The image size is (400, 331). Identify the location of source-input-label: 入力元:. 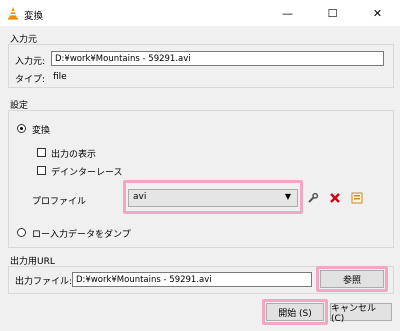
(30, 62).